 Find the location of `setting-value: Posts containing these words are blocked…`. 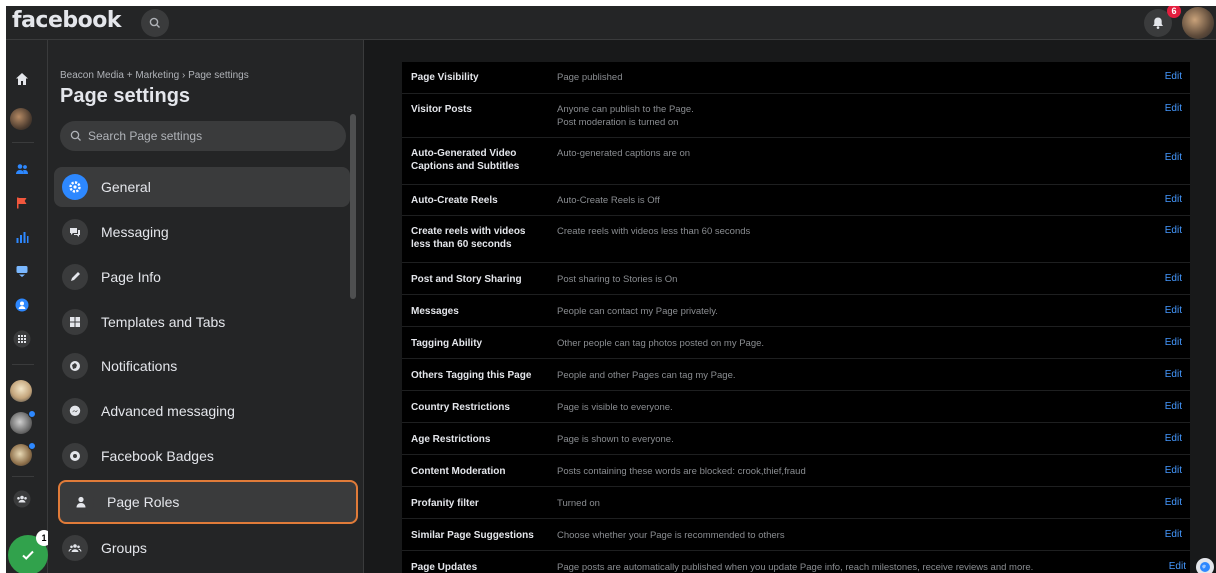

setting-value: Posts containing these words are blocked… is located at coordinates (681, 471).